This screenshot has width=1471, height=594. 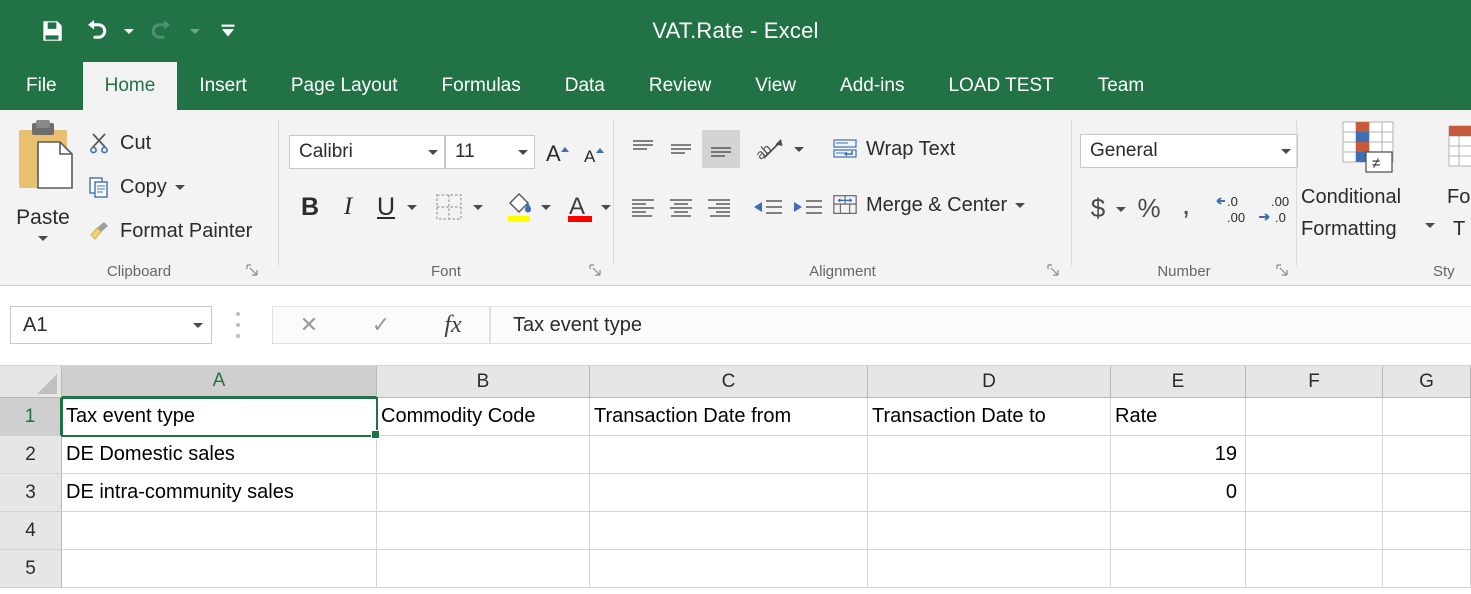 I want to click on accounting-format-button: $, so click(x=1098, y=208).